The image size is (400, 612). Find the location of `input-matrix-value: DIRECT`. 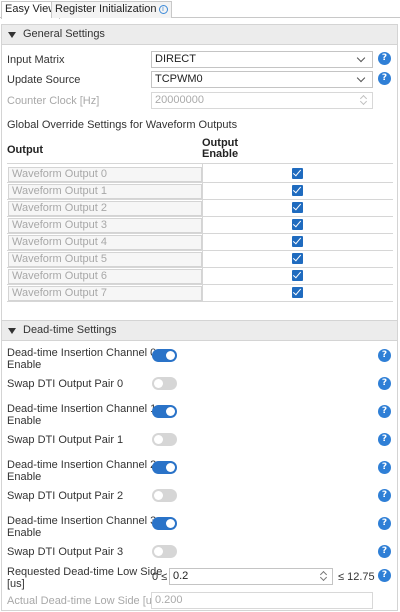

input-matrix-value: DIRECT is located at coordinates (175, 59).